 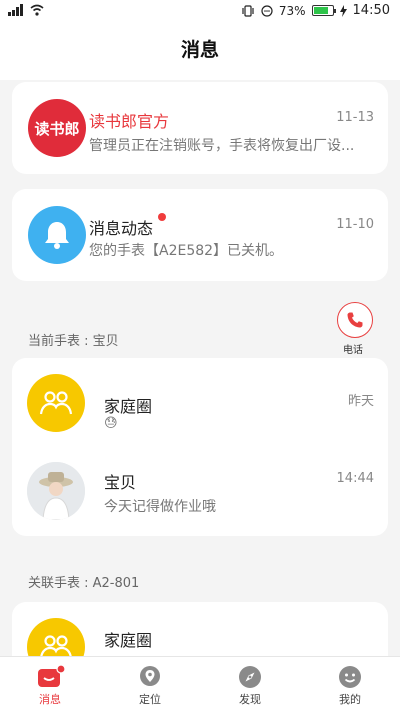 I want to click on page-title: 消息, so click(x=200, y=51).